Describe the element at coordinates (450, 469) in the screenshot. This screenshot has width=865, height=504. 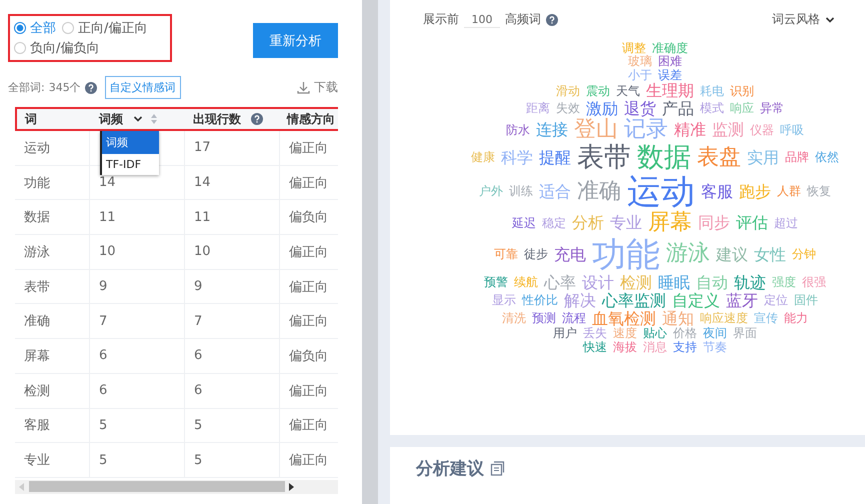
I see `section-title: 分析建议` at that location.